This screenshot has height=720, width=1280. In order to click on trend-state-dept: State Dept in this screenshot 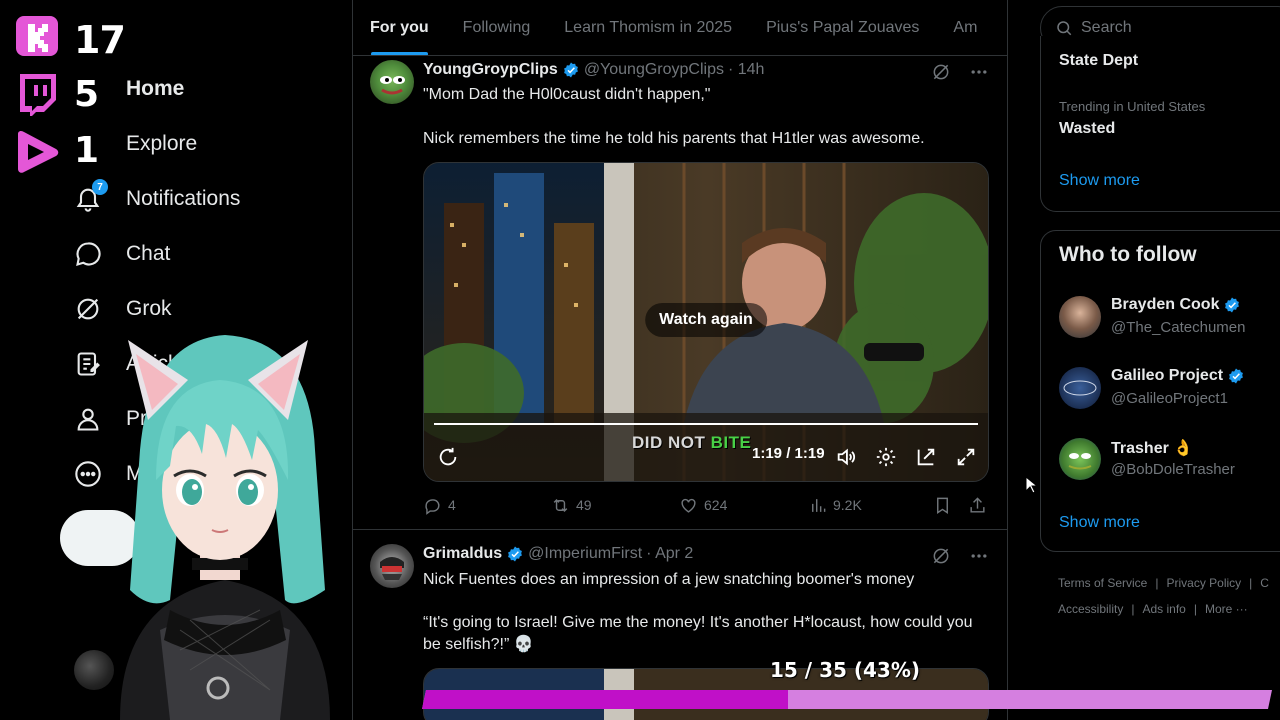, I will do `click(1098, 61)`.